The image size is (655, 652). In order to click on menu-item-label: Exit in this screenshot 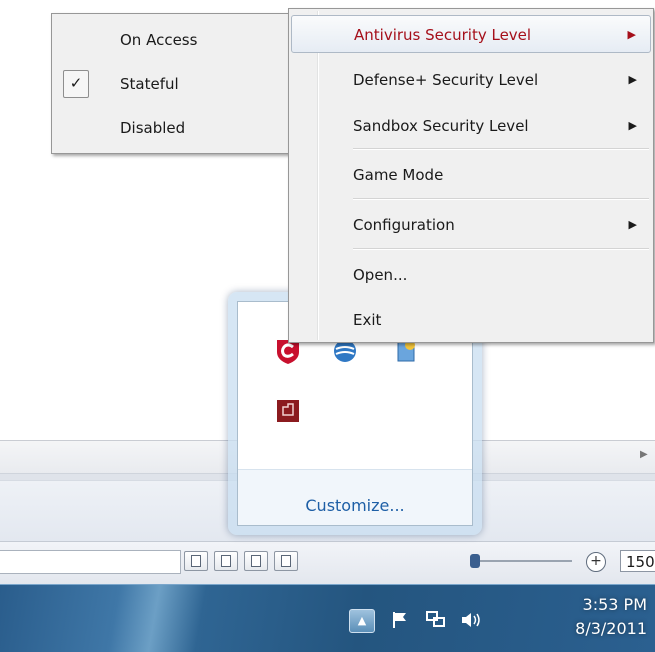, I will do `click(367, 320)`.